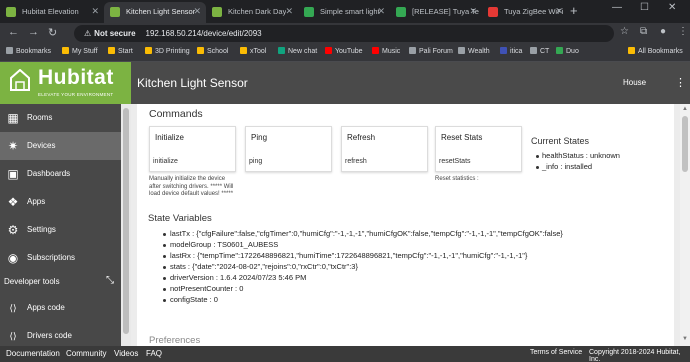 The width and height of the screenshot is (690, 362). Describe the element at coordinates (148, 50) in the screenshot. I see `folder-icon` at that location.